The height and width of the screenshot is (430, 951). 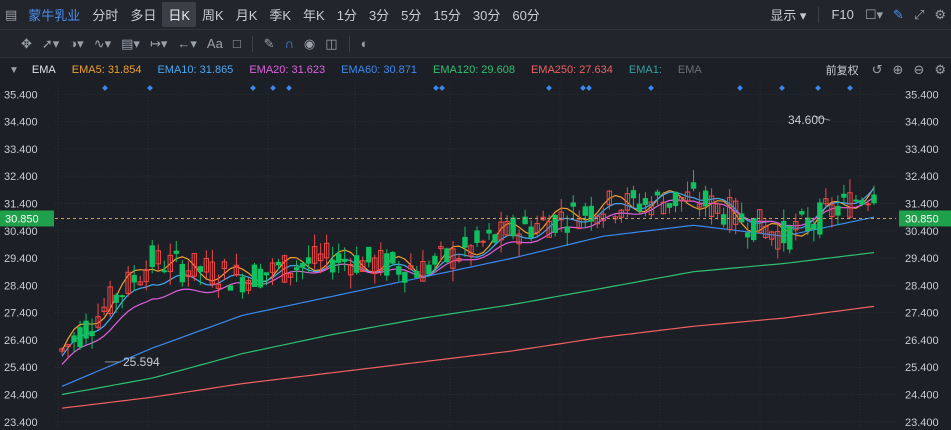 I want to click on wave-tool-icon: ∿▾, so click(x=102, y=44).